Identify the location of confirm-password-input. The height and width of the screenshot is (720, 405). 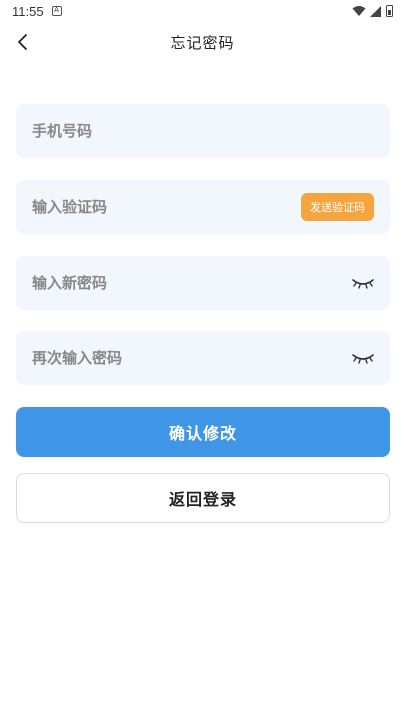
(192, 358).